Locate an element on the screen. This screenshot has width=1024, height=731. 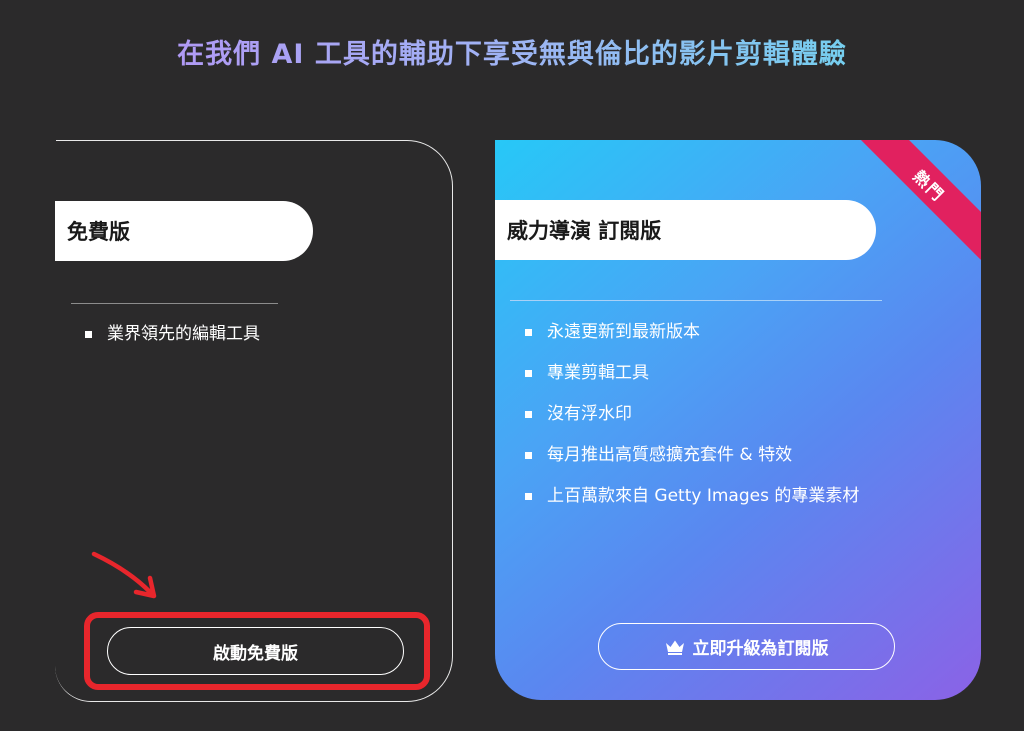
highlight-box is located at coordinates (257, 651).